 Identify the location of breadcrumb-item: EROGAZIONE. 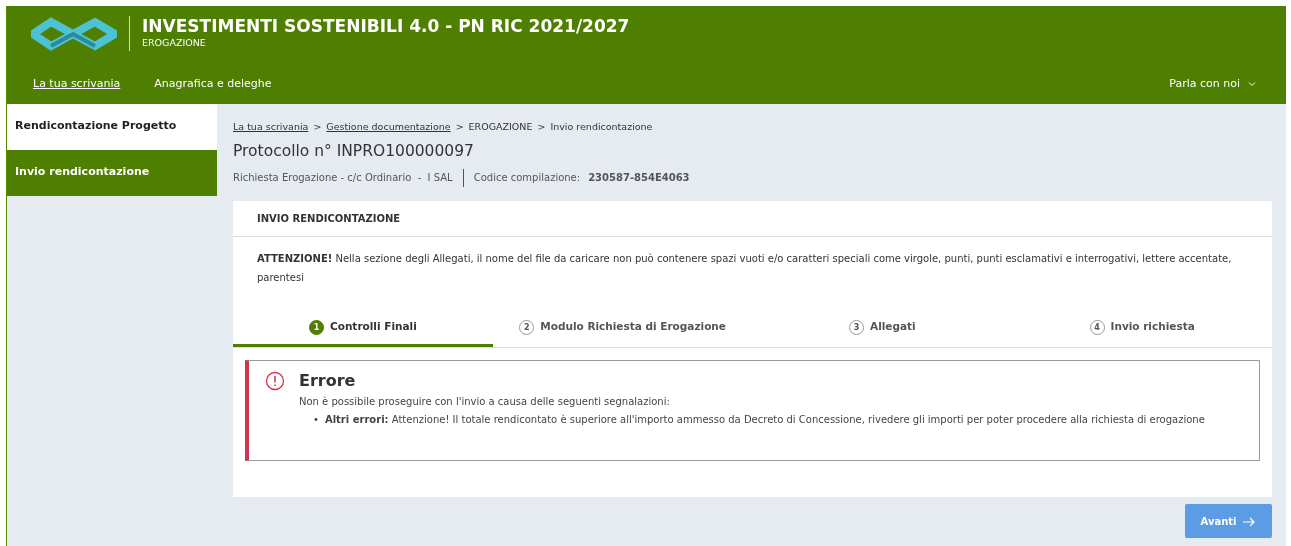
(500, 126).